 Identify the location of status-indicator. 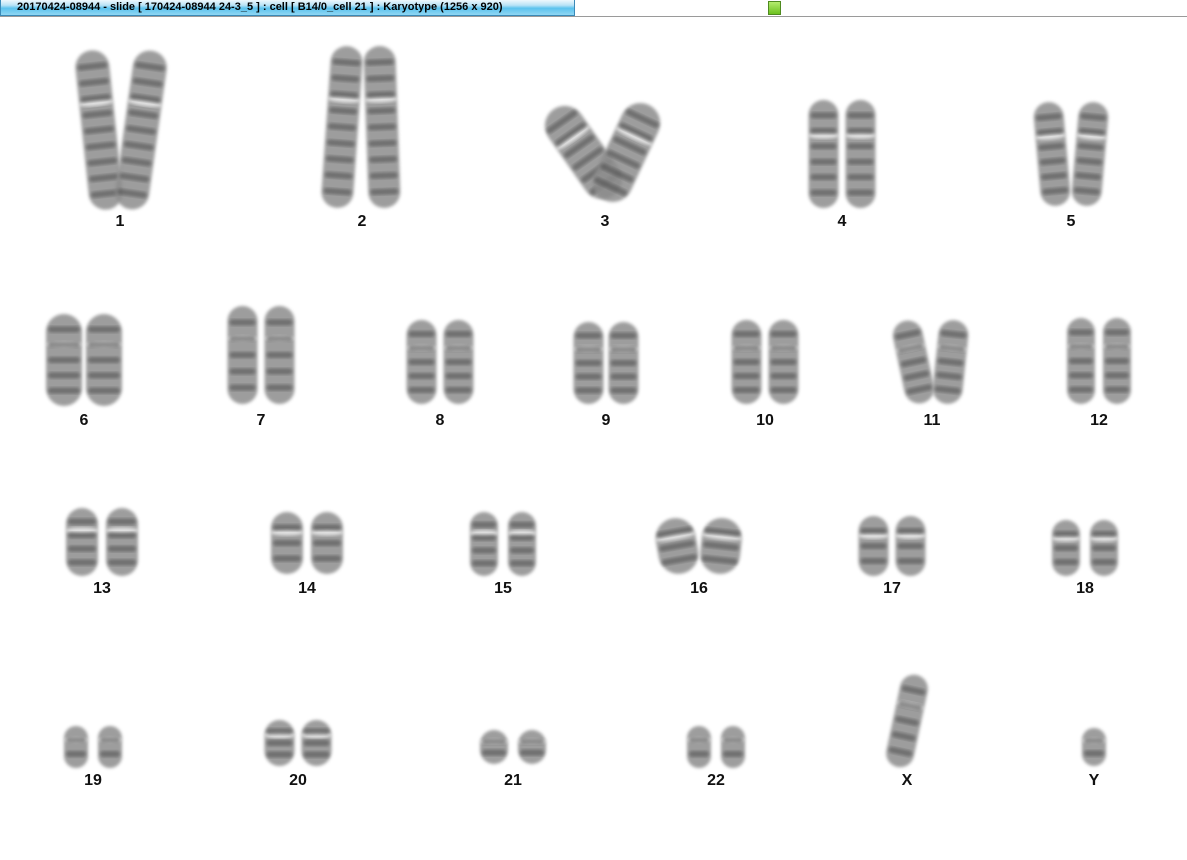
(774, 8).